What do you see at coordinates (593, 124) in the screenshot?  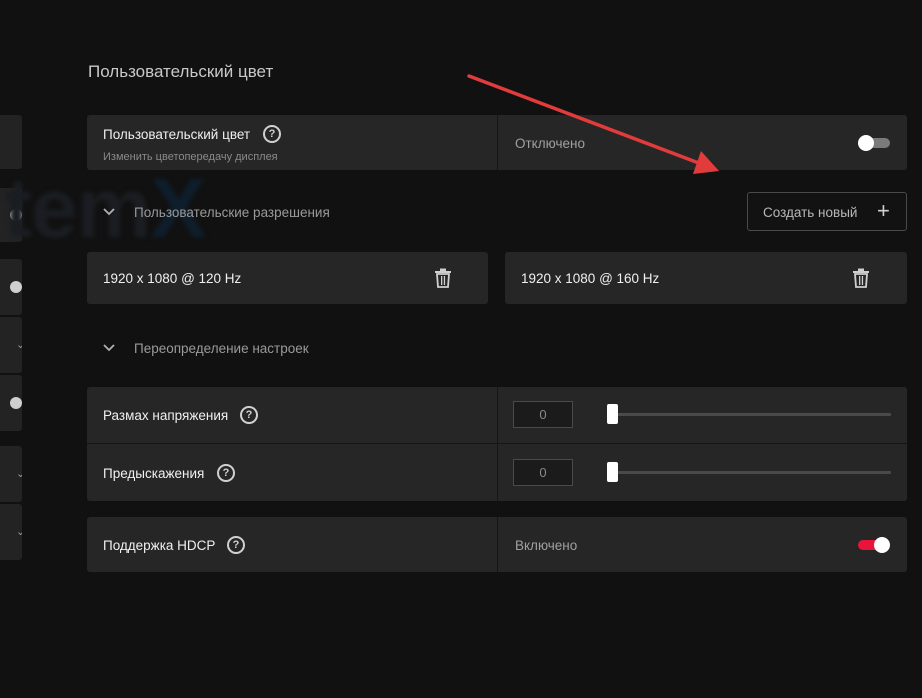 I see `annotation-arrow-icon` at bounding box center [593, 124].